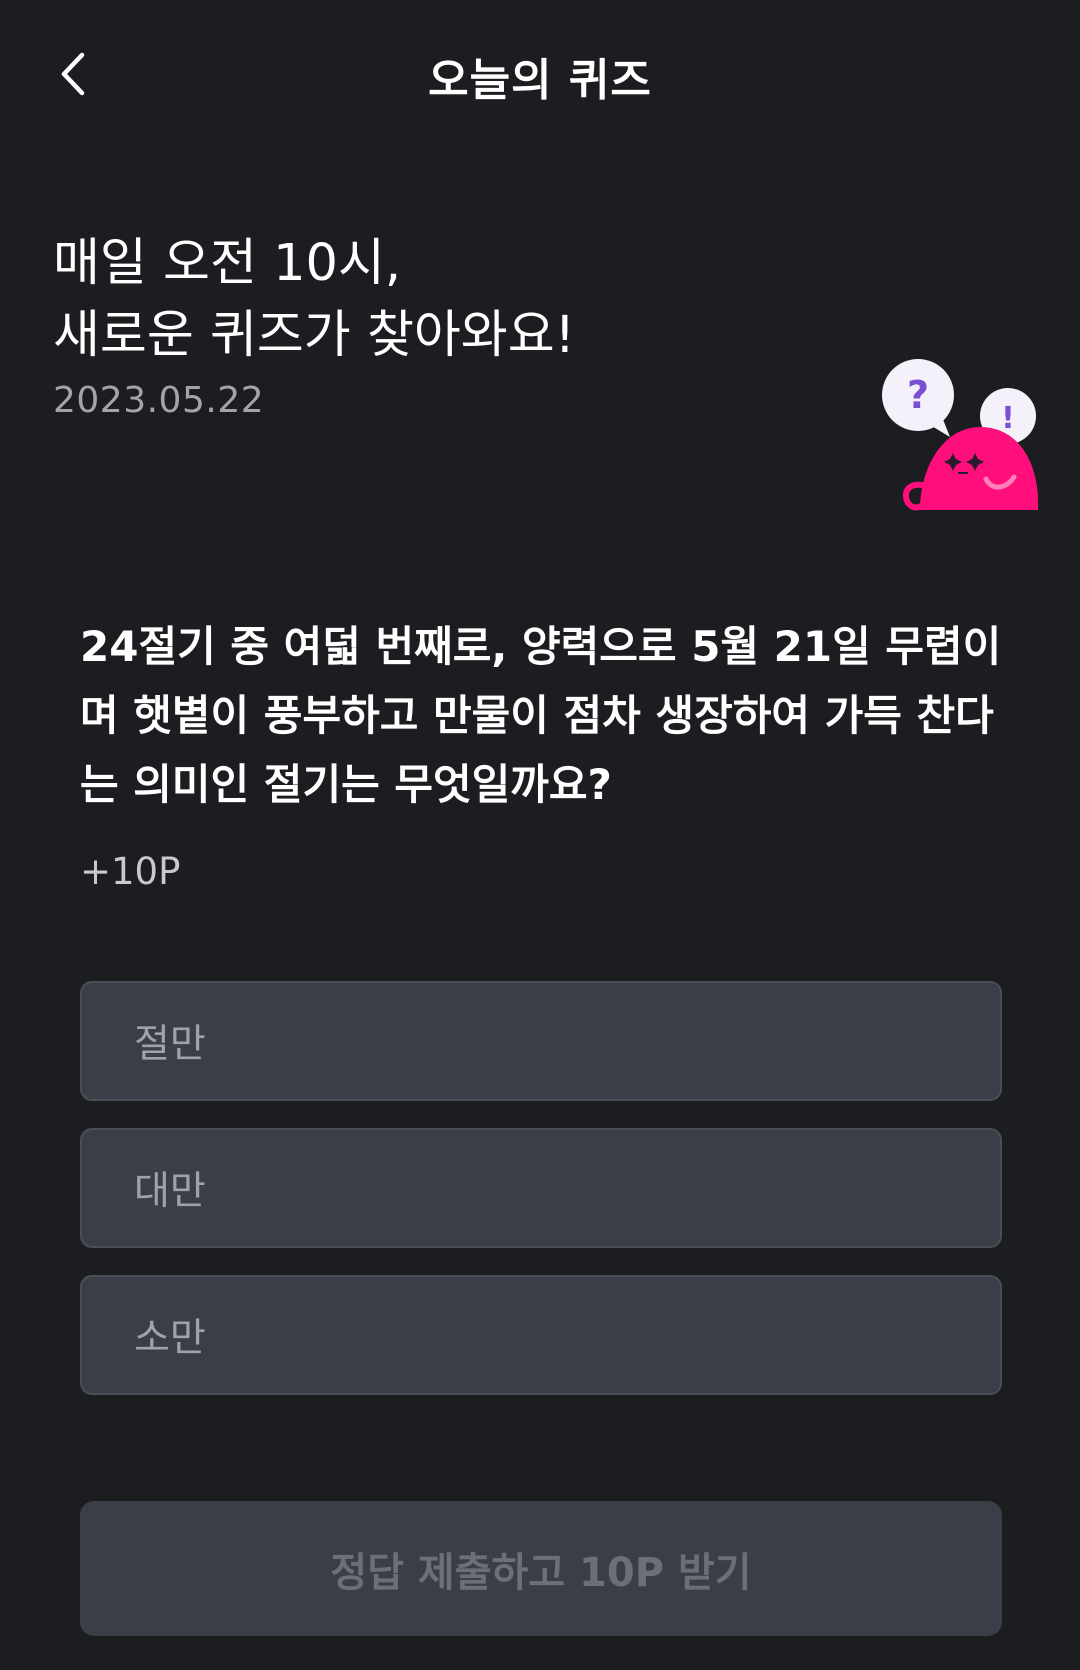  What do you see at coordinates (918, 395) in the screenshot?
I see `question-mark-icon: ?` at bounding box center [918, 395].